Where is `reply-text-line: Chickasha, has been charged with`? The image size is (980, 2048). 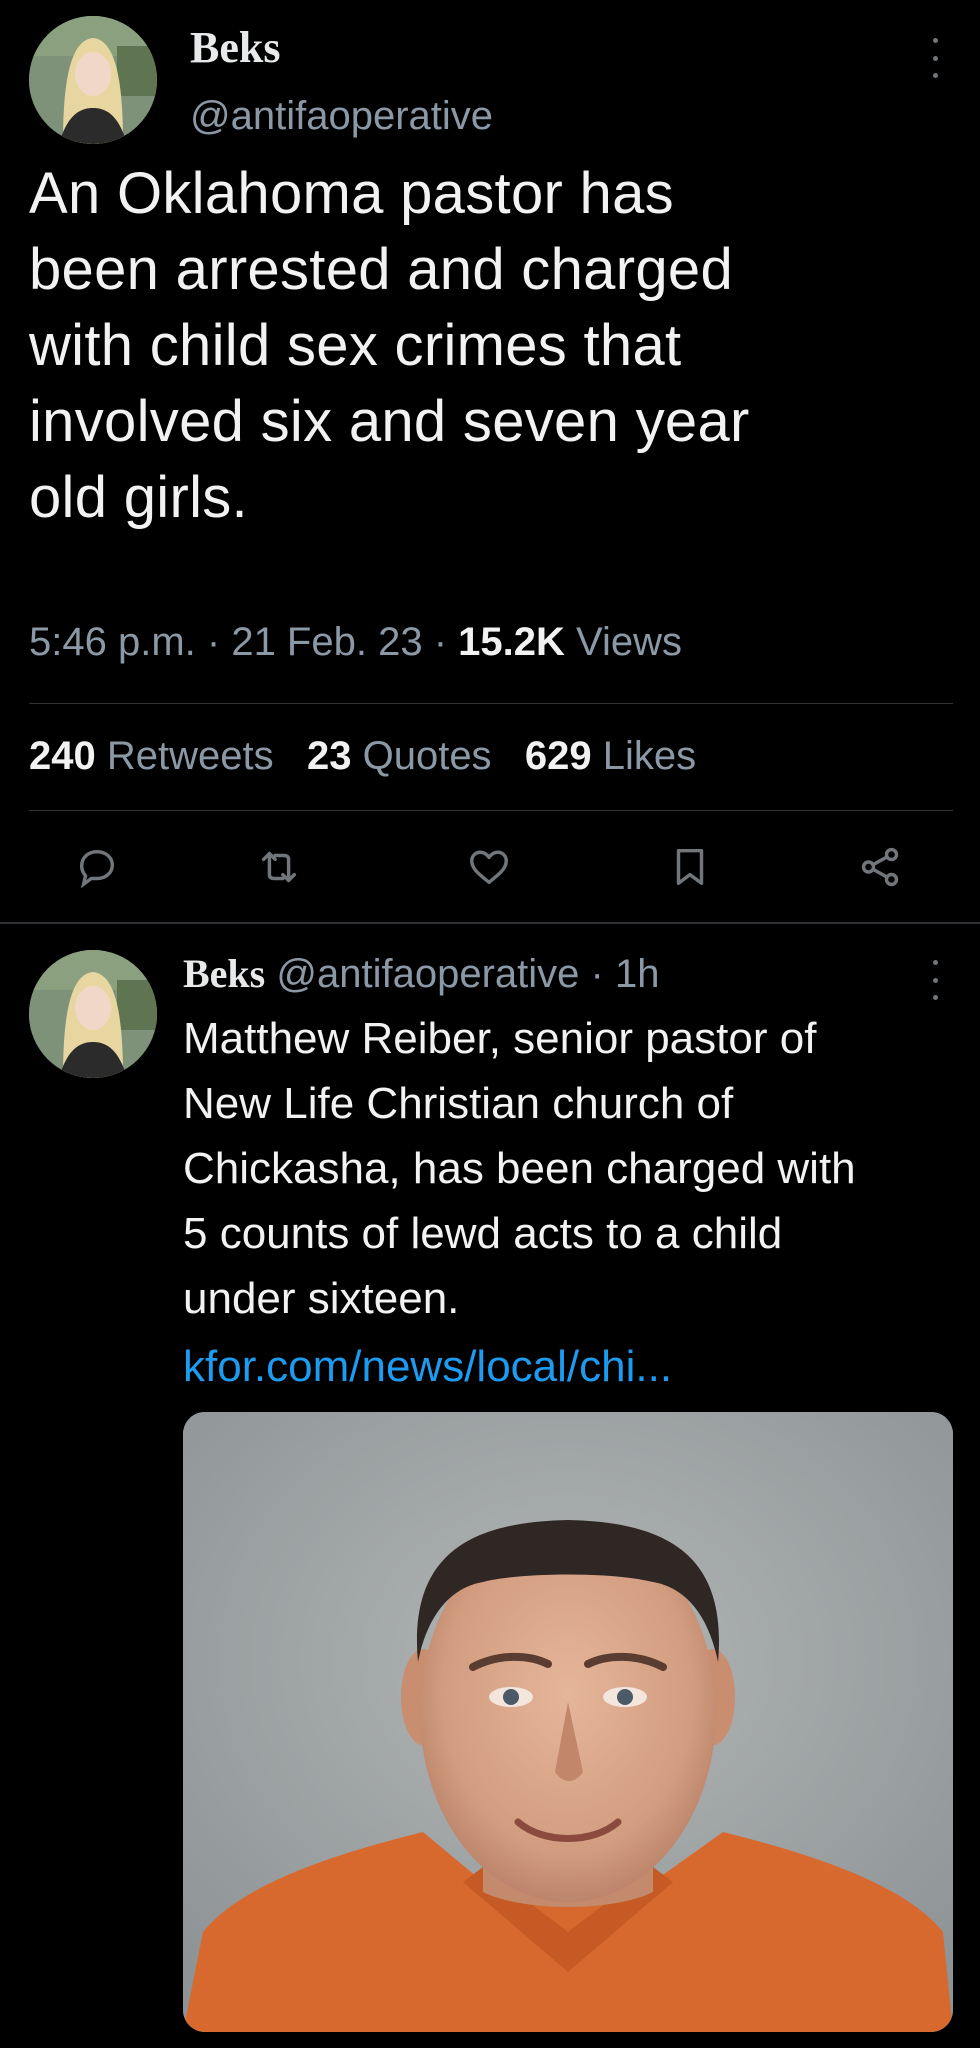
reply-text-line: Chickasha, has been charged with is located at coordinates (519, 1168).